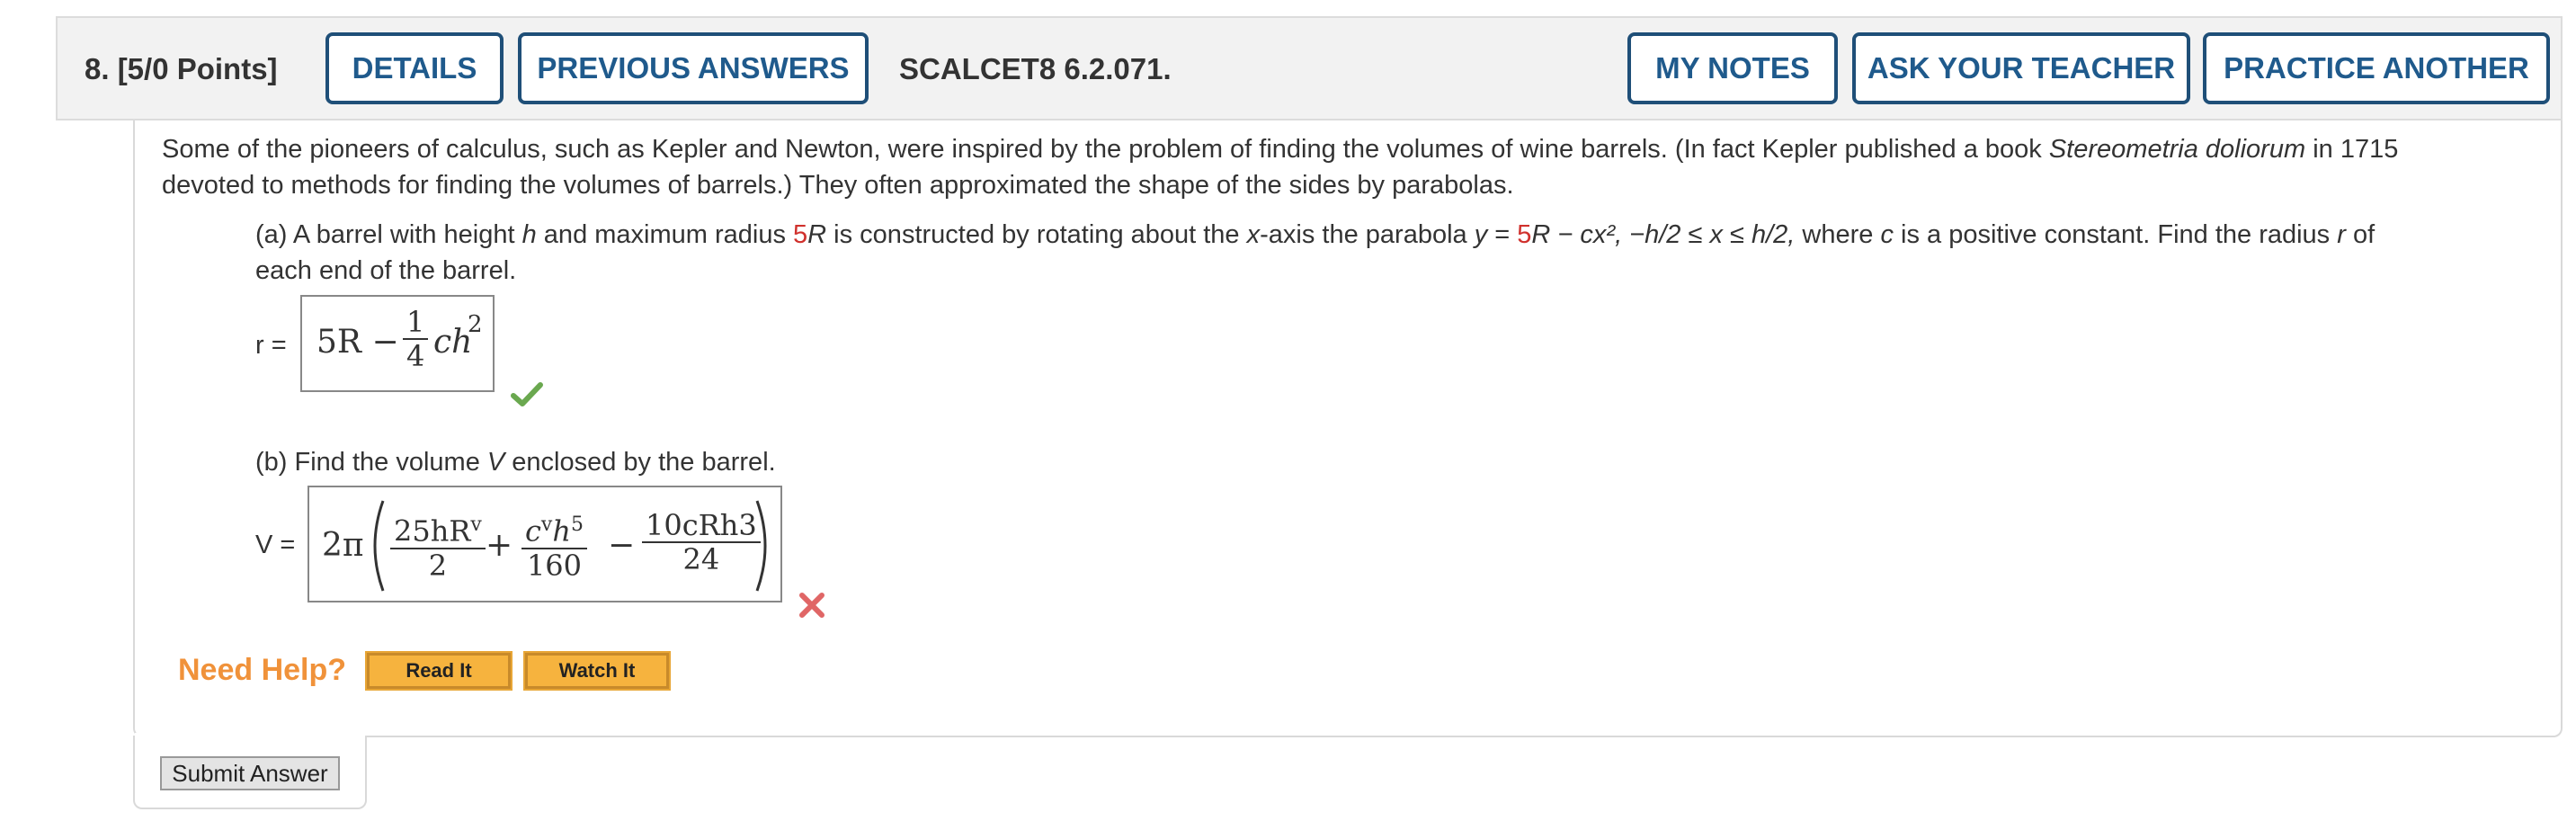  I want to click on fraction-3-numerator: 10cRh3, so click(701, 526).